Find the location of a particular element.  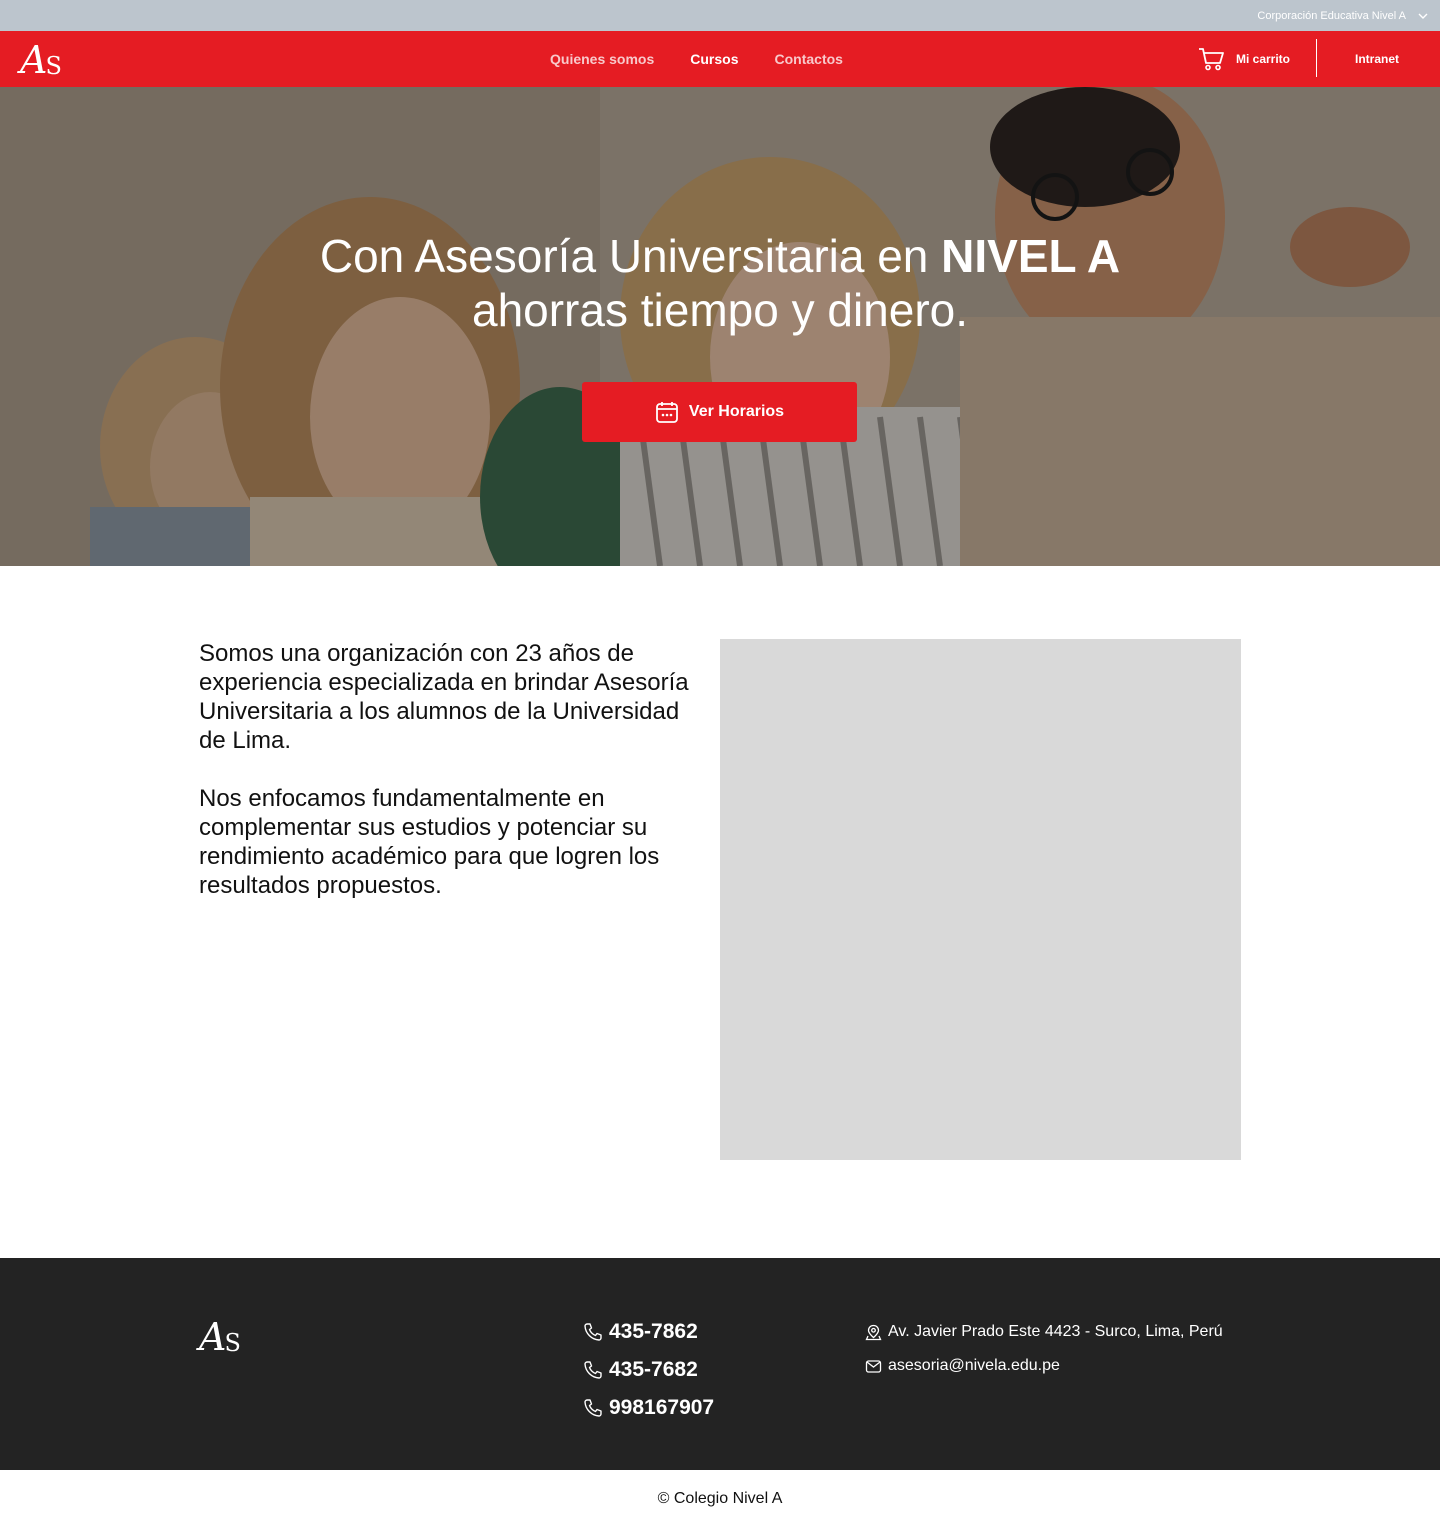

corporation-label: Corporación Educativa Nivel A is located at coordinates (1331, 15).